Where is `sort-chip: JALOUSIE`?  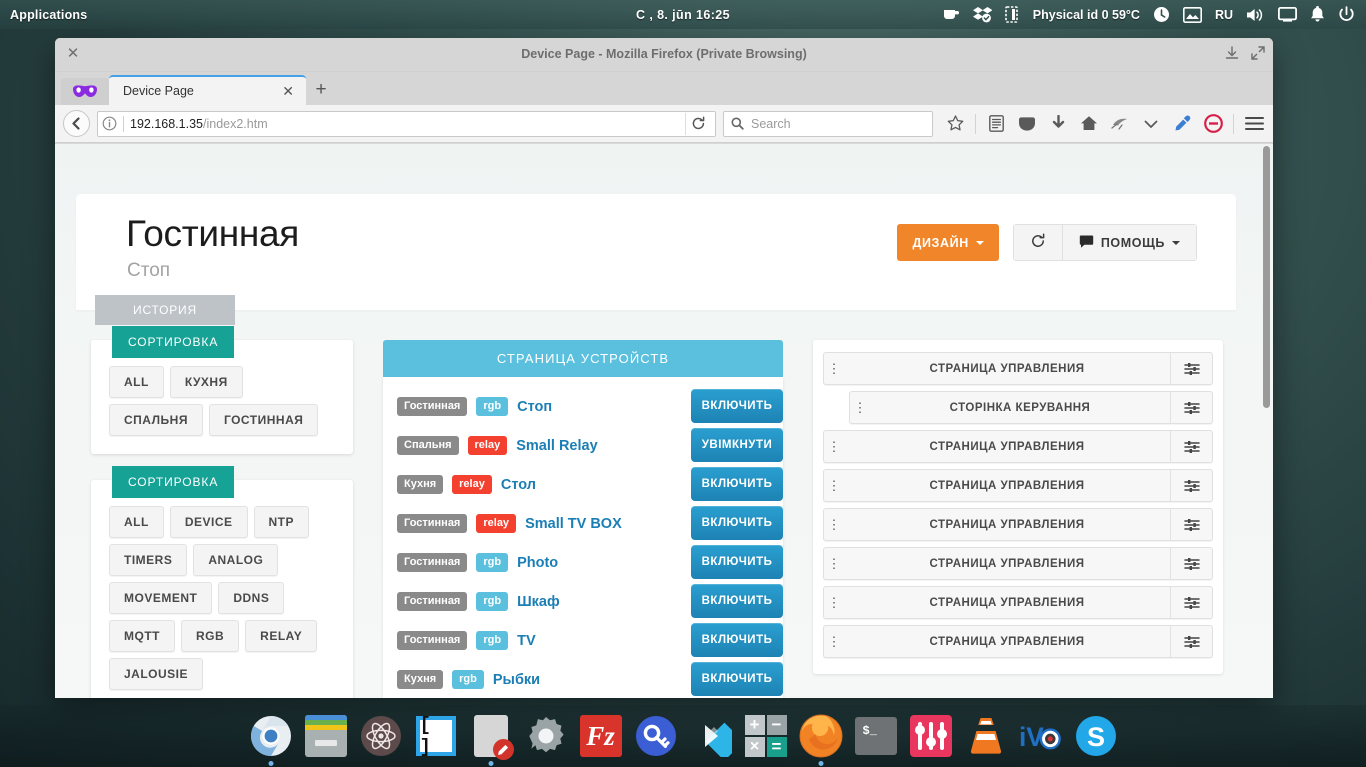
sort-chip: JALOUSIE is located at coordinates (156, 674).